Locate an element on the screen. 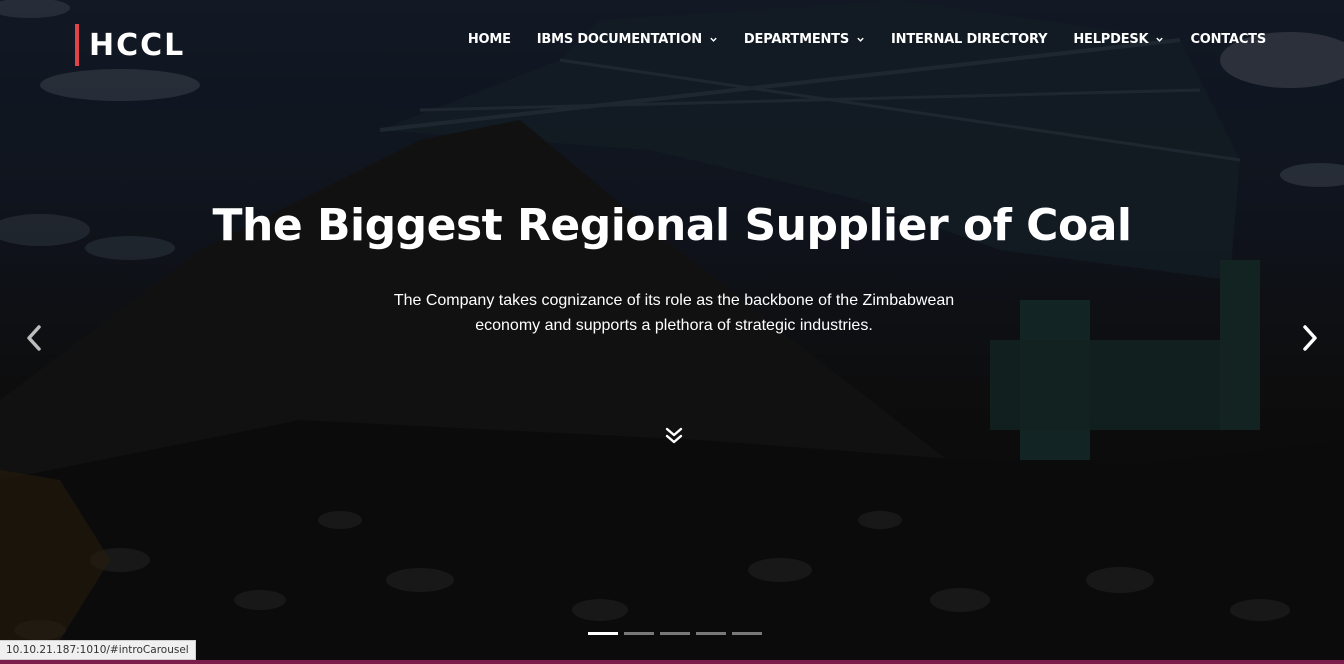 The height and width of the screenshot is (664, 1344). nav-departments: DEPARTMENTS is located at coordinates (804, 39).